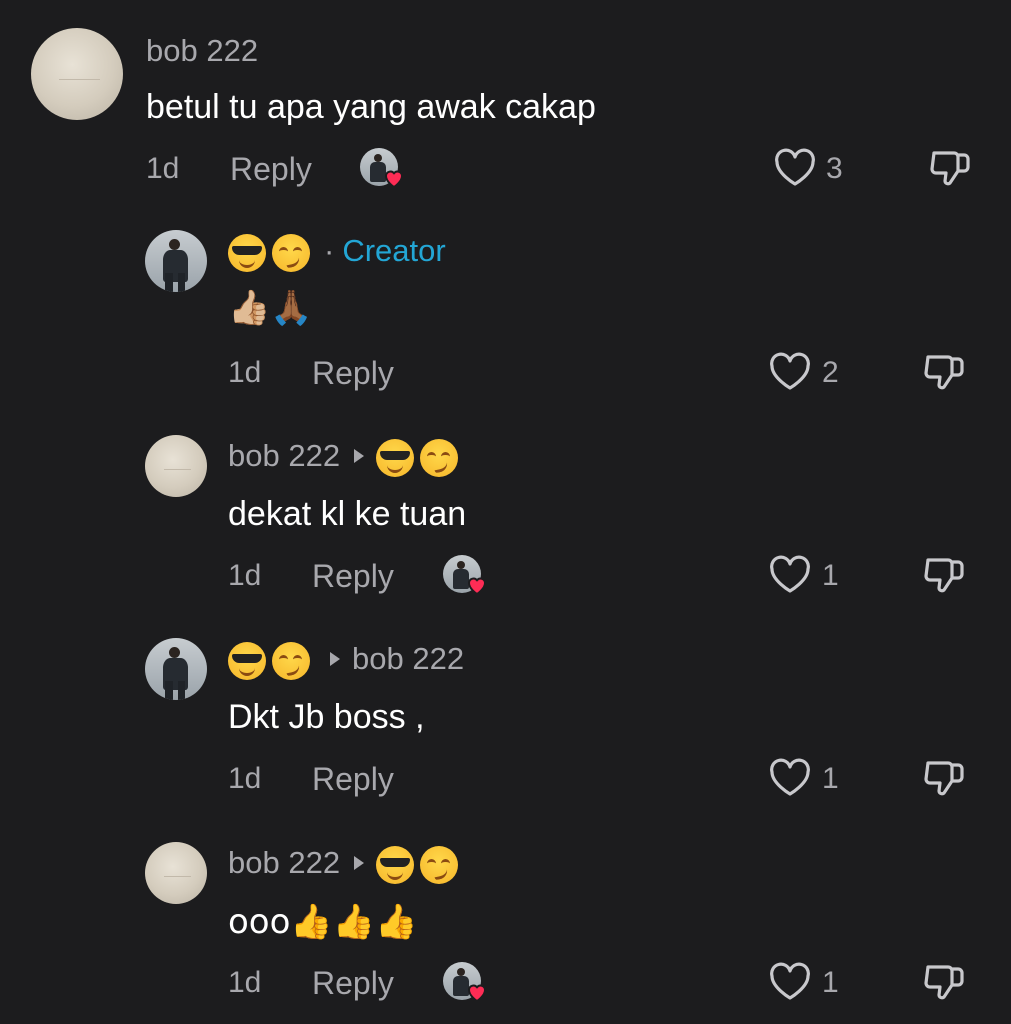 This screenshot has height=1024, width=1011. What do you see at coordinates (830, 372) in the screenshot?
I see `like-count: 2` at bounding box center [830, 372].